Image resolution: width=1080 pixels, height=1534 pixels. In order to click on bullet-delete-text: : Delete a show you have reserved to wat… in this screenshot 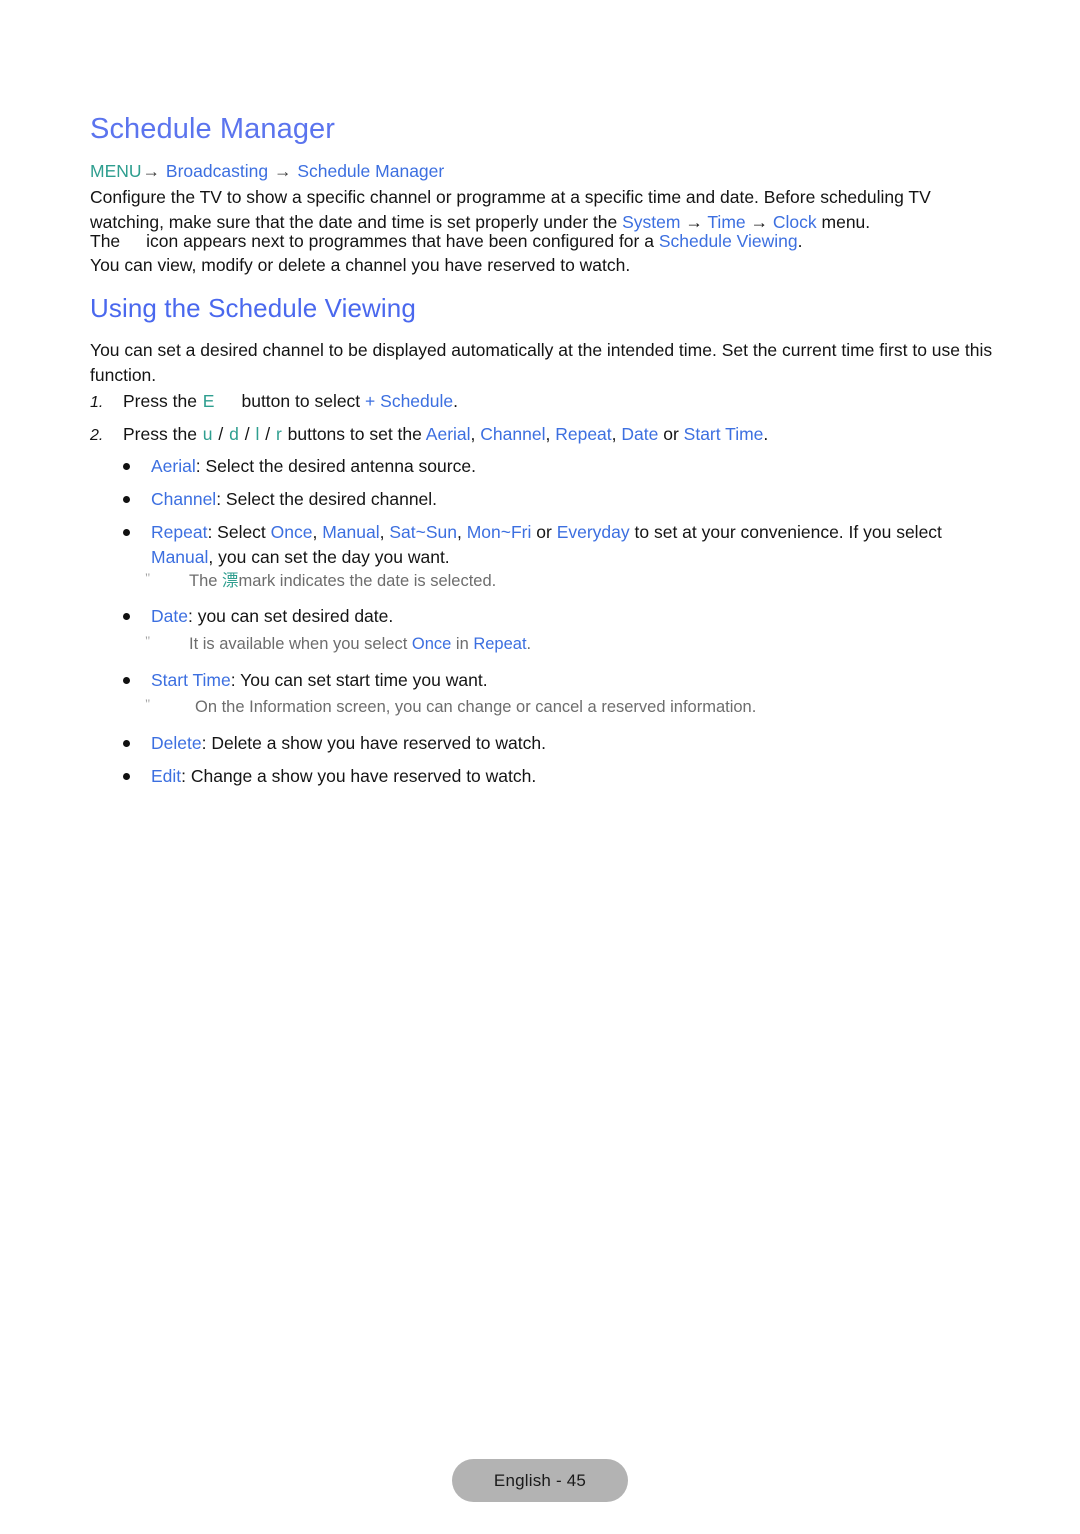, I will do `click(373, 743)`.